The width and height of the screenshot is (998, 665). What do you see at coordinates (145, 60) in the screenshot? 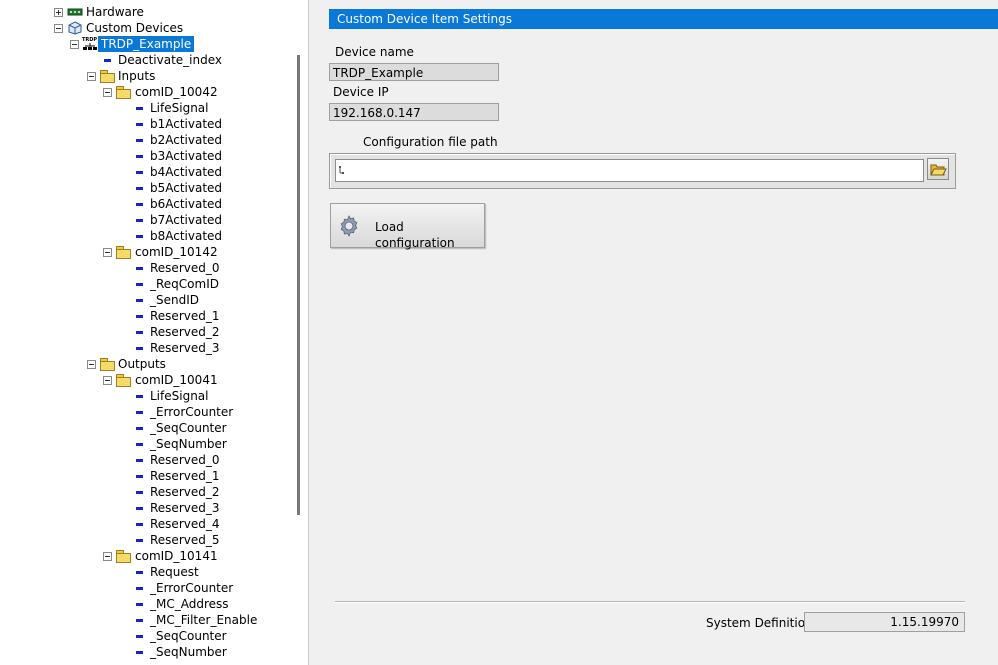
I see `tree-item-deactivate-index: Deactivate_index` at bounding box center [145, 60].